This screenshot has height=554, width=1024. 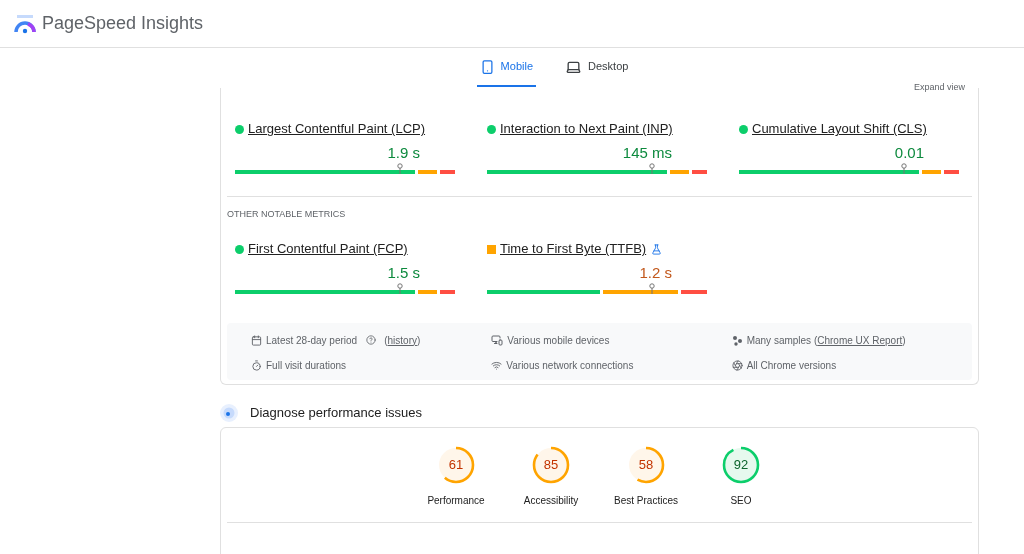 I want to click on info-text: Various mobile devices, so click(x=558, y=340).